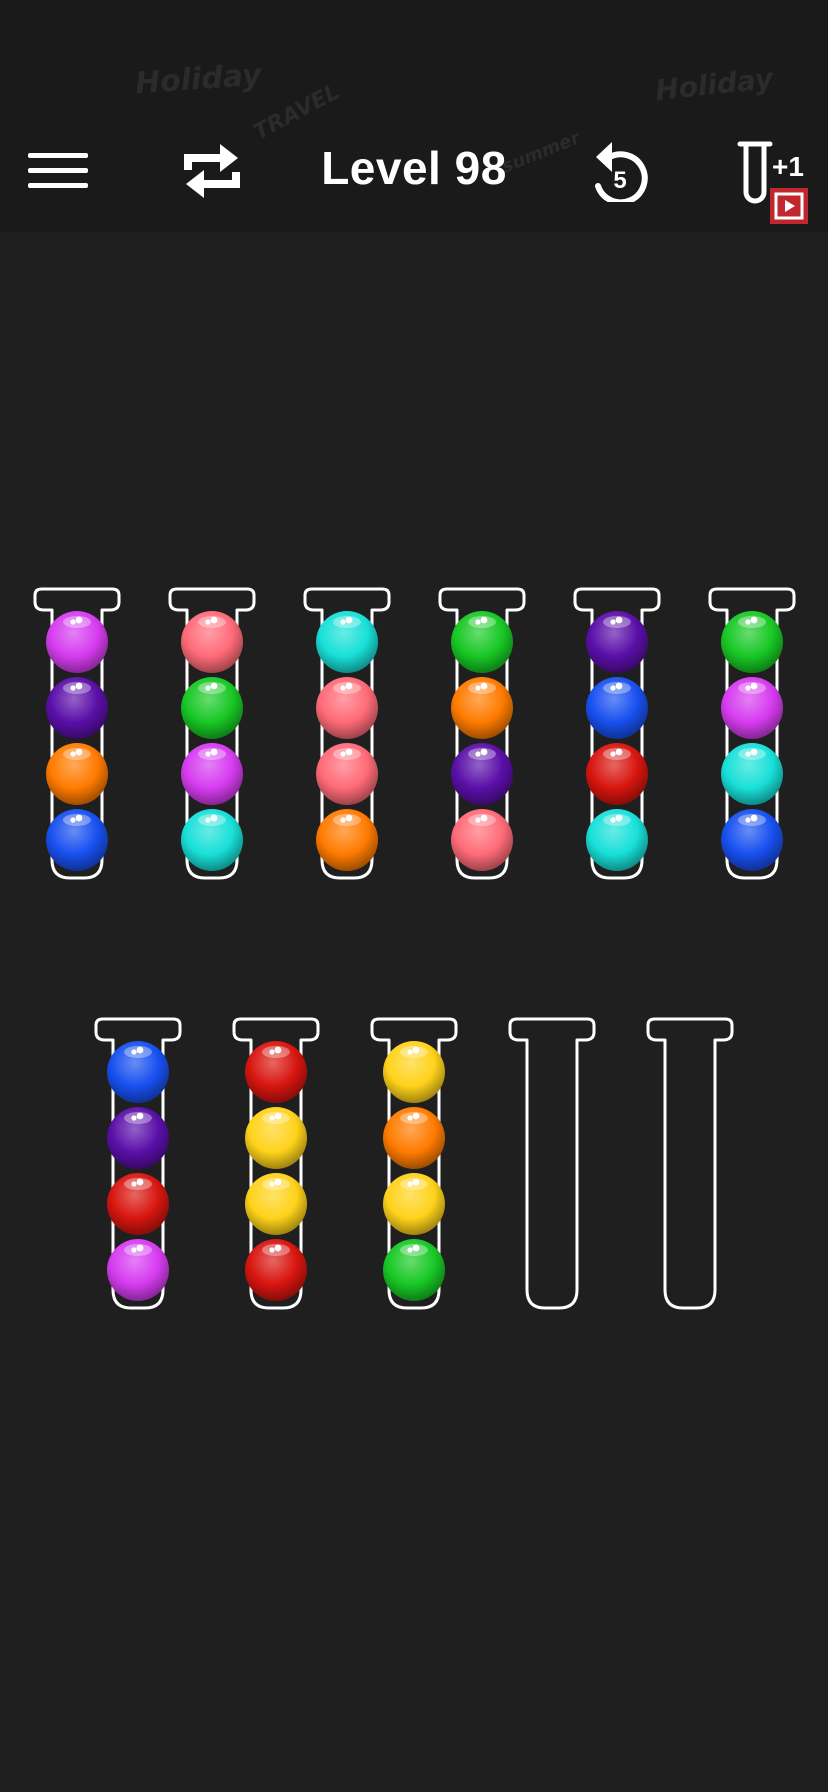 The image size is (828, 1792). I want to click on undo-button: 5, so click(618, 172).